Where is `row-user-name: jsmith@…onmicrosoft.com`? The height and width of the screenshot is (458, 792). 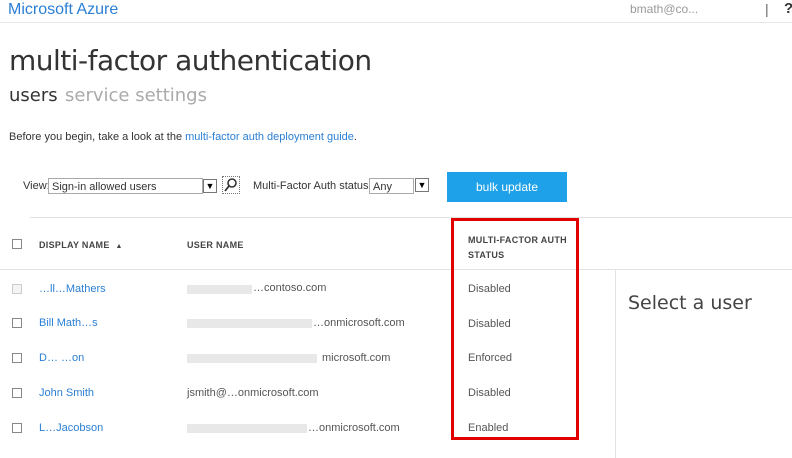 row-user-name: jsmith@…onmicrosoft.com is located at coordinates (253, 393).